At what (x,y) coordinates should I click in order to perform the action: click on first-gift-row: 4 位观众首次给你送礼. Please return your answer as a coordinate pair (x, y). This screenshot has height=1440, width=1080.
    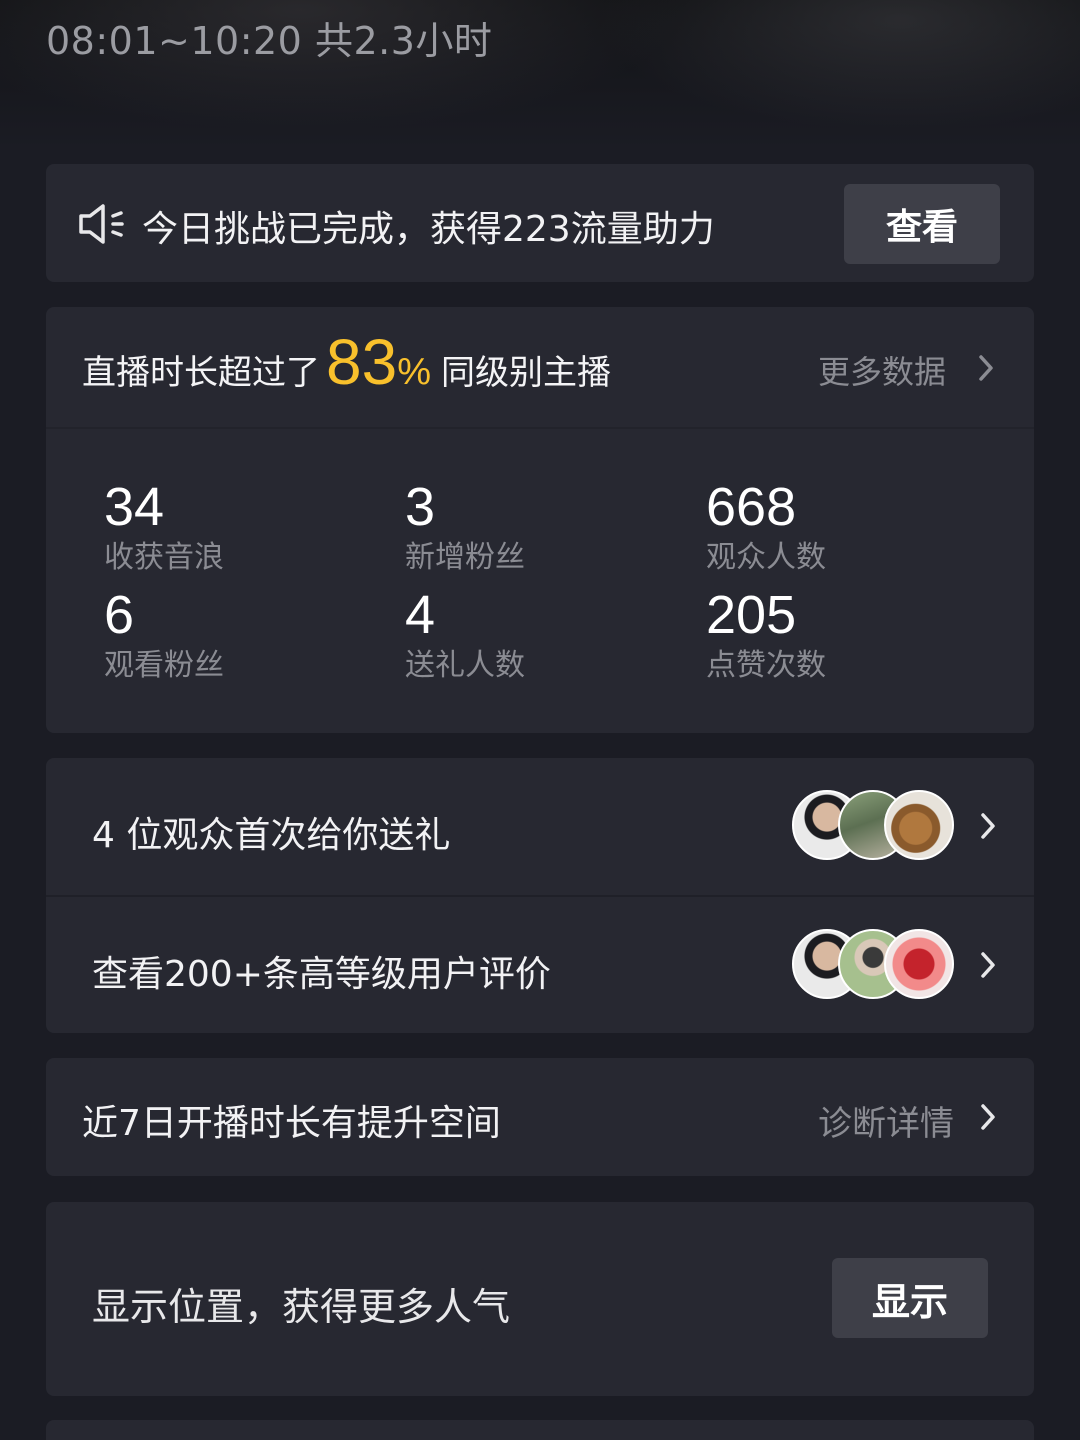
    Looking at the image, I should click on (540, 826).